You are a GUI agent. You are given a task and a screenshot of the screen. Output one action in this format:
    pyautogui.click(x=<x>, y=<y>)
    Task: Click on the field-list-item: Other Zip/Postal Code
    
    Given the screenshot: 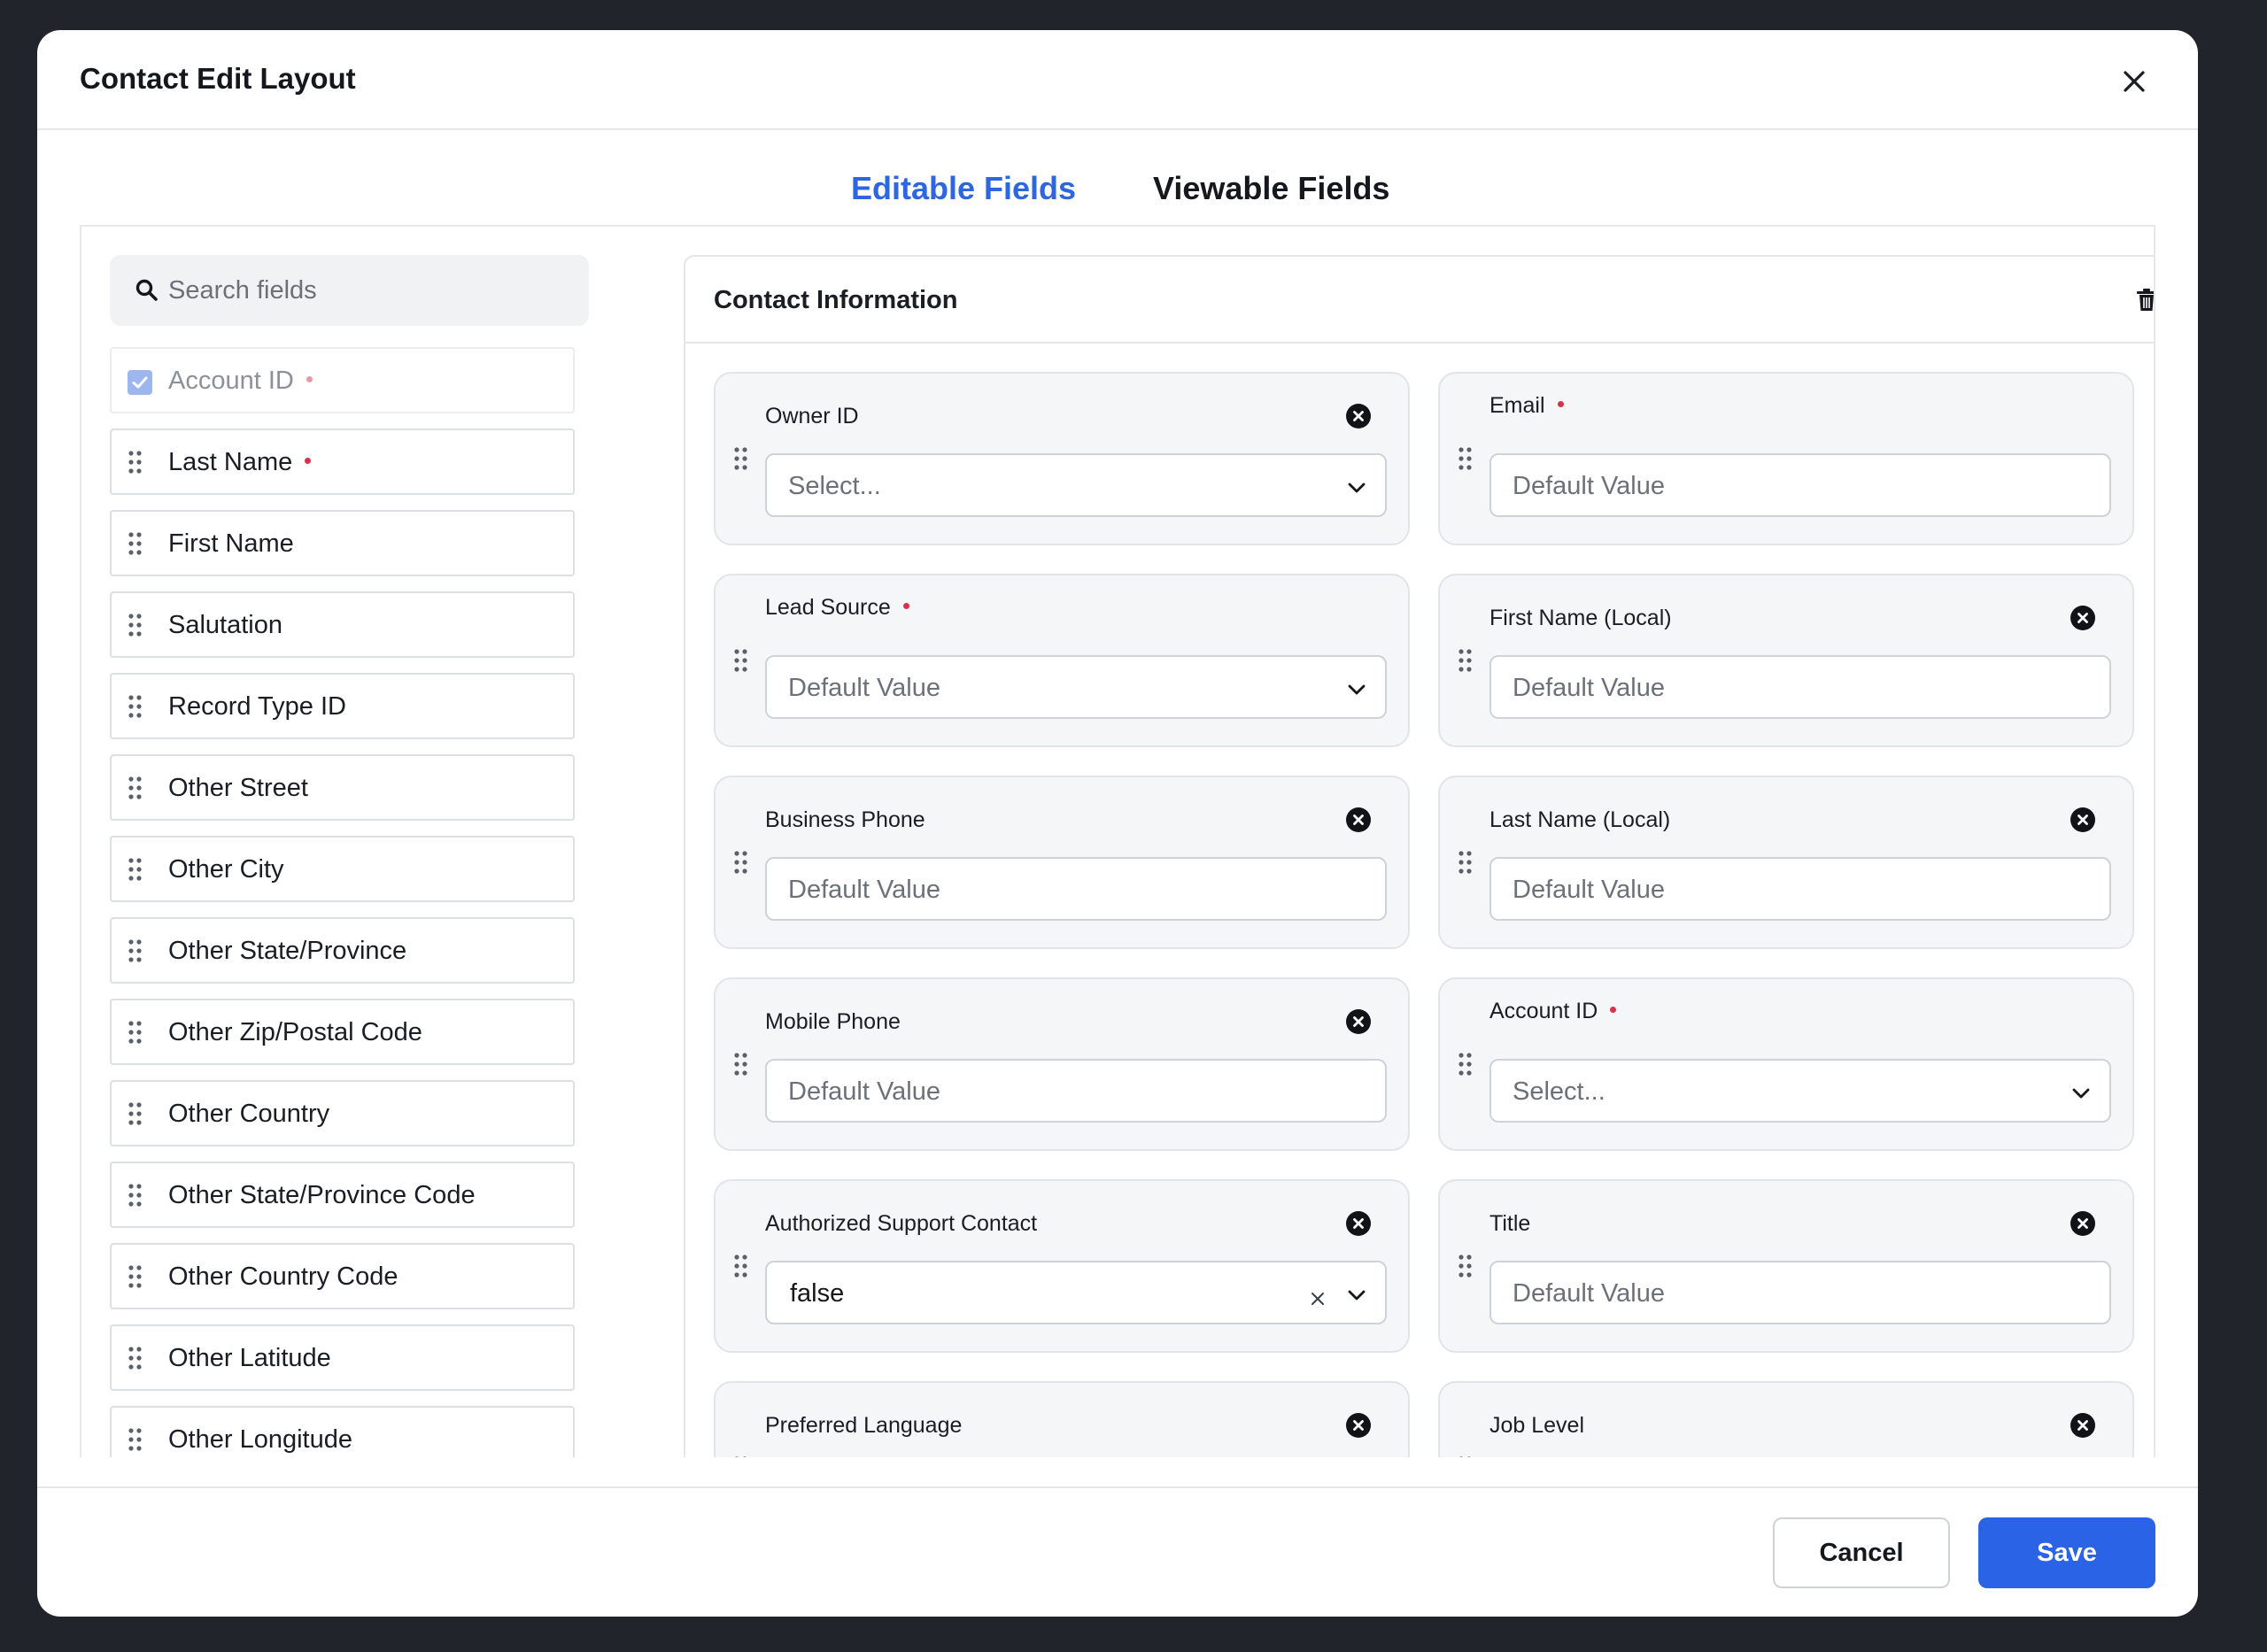 What is the action you would take?
    pyautogui.click(x=342, y=1032)
    